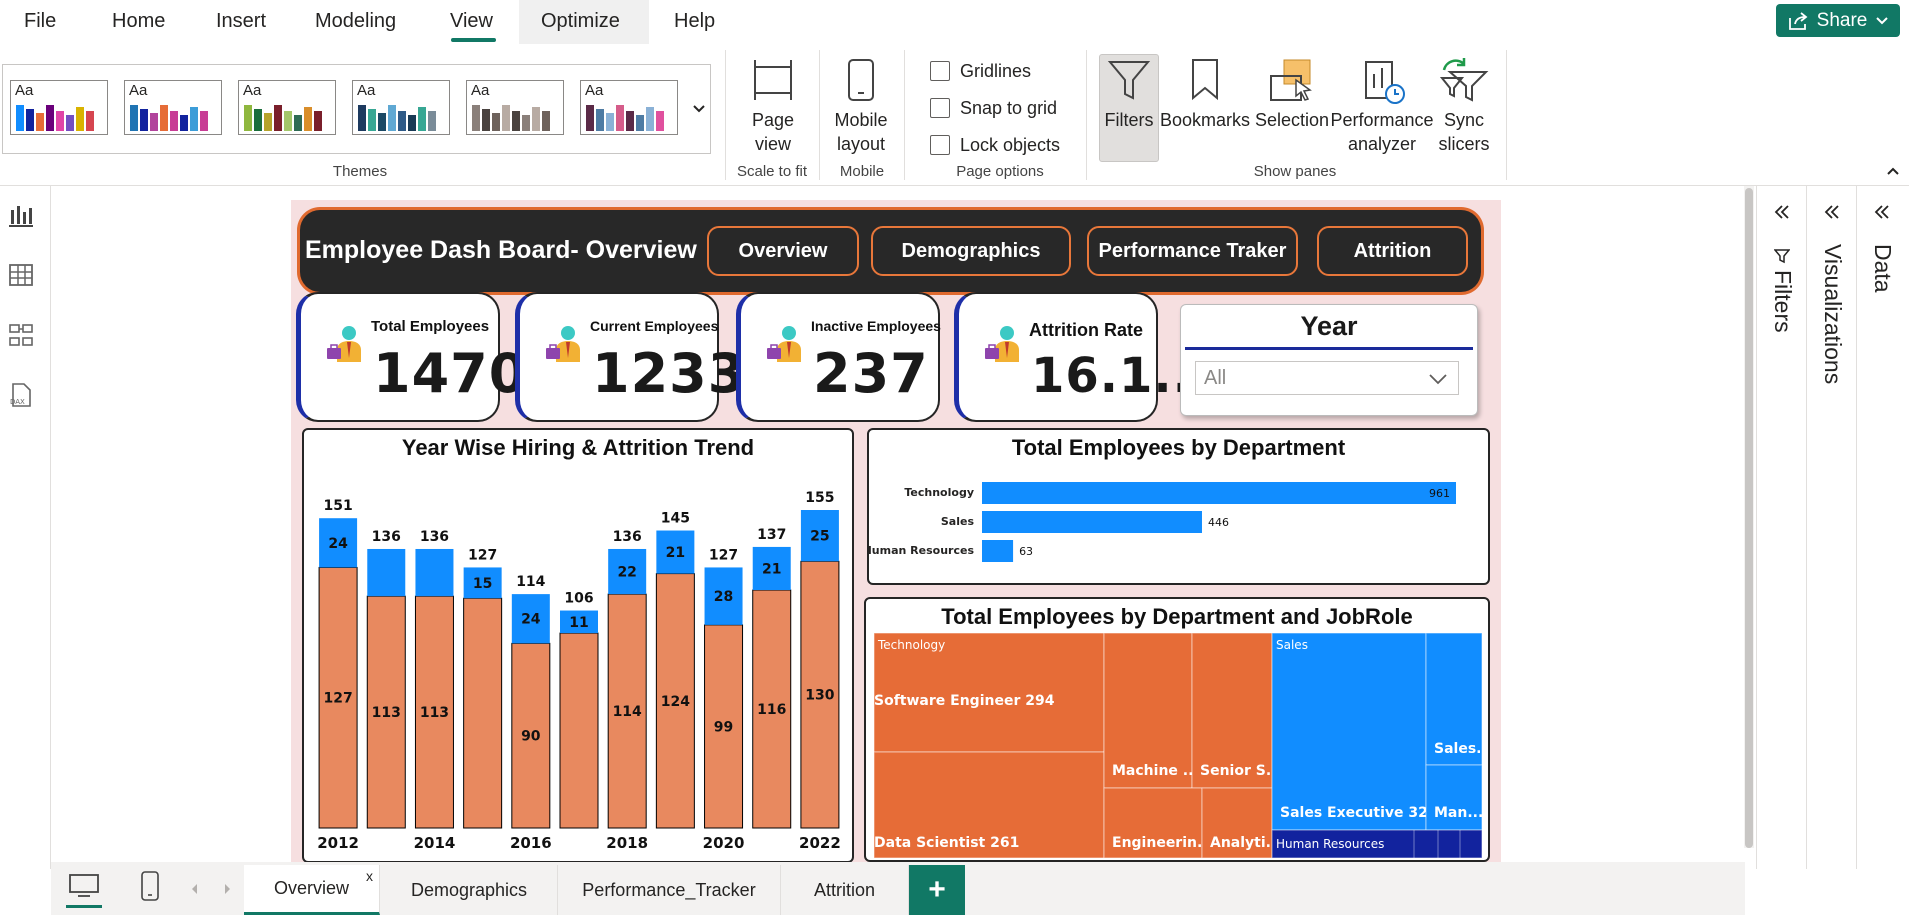 The height and width of the screenshot is (923, 1909). I want to click on page-options-label: Page options, so click(1000, 171).